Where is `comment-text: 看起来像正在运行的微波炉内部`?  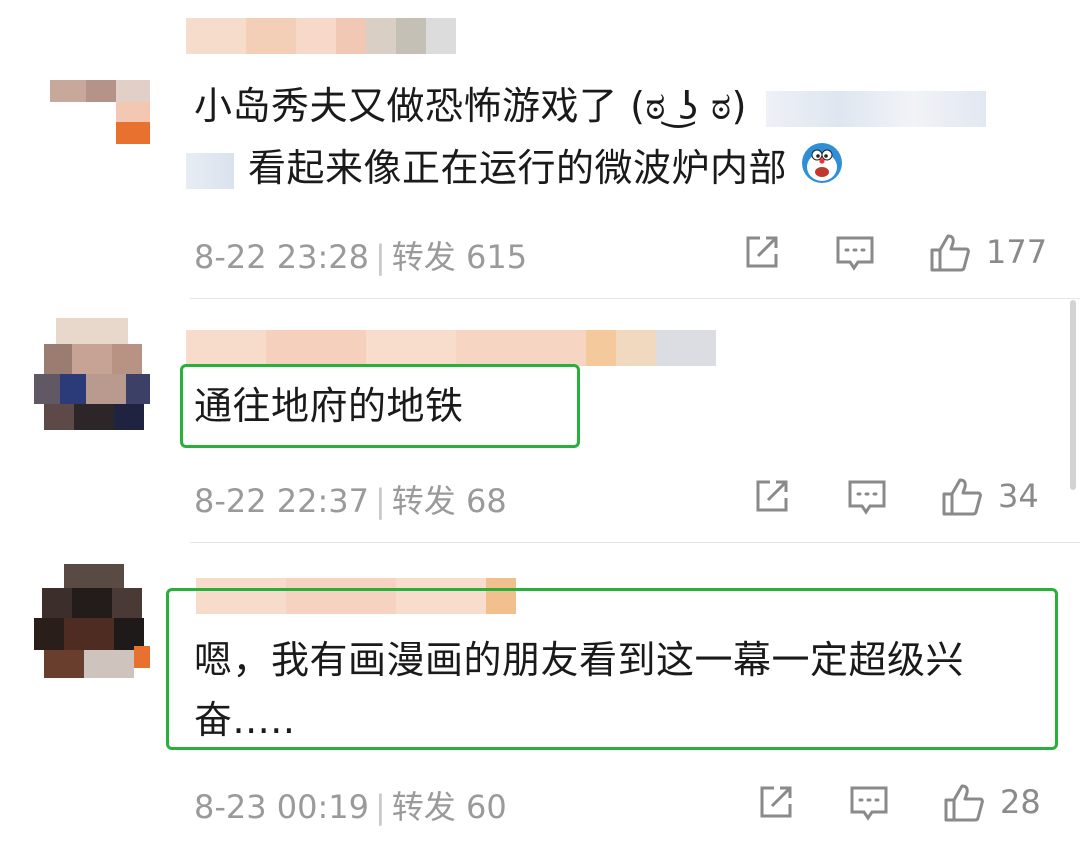 comment-text: 看起来像正在运行的微波炉内部 is located at coordinates (515, 170).